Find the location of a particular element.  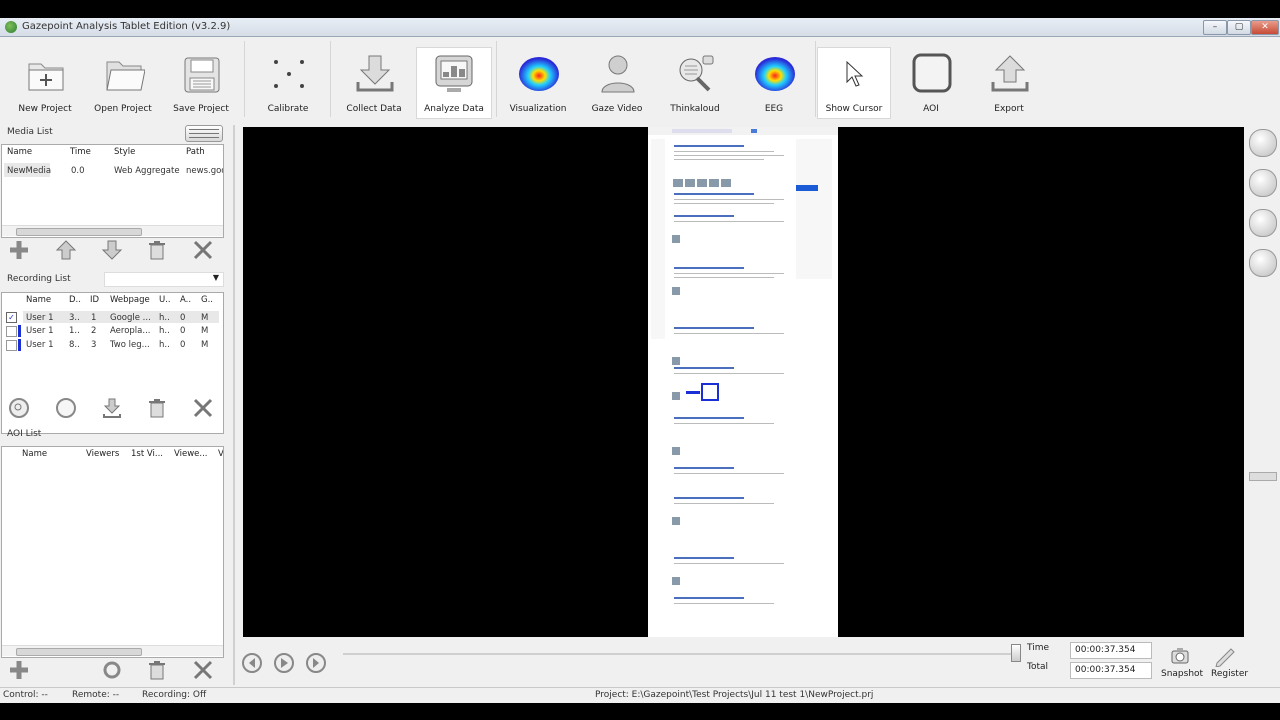

chevron-down-icon: ▼ is located at coordinates (215, 277).